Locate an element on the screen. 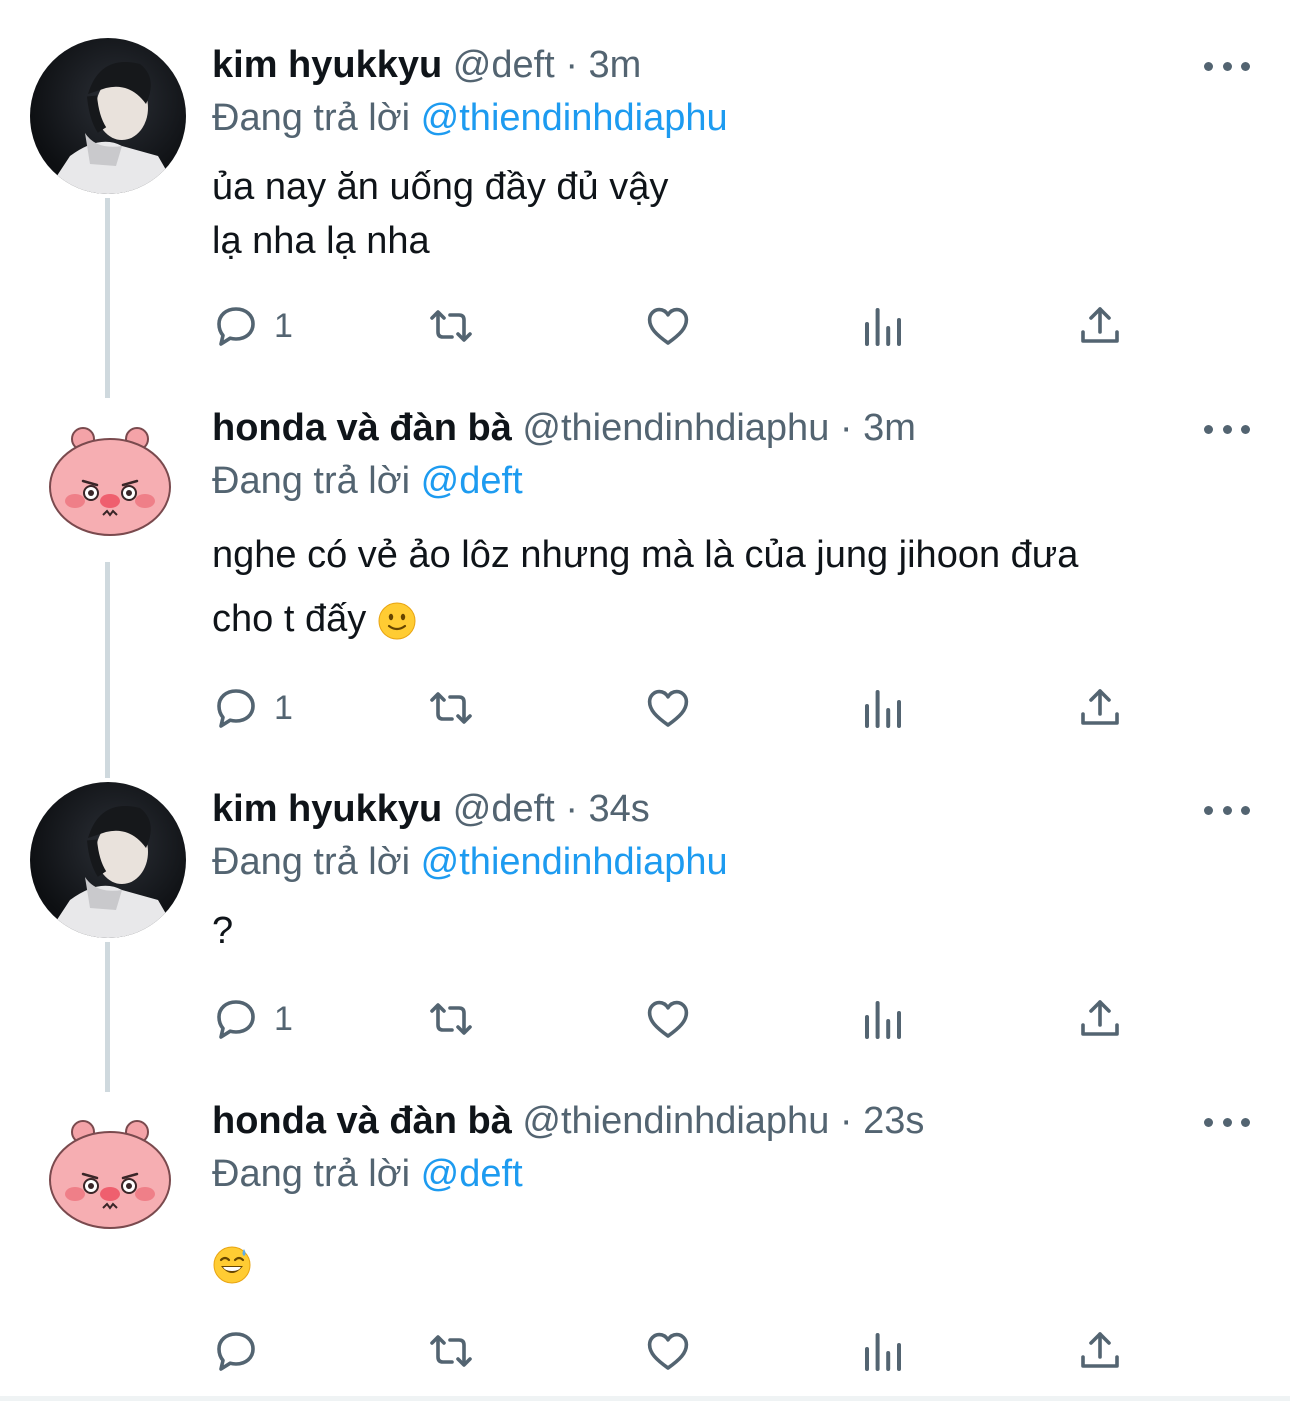 This screenshot has height=1401, width=1290. tweet-text-line-2: cho t đấy is located at coordinates (732, 619).